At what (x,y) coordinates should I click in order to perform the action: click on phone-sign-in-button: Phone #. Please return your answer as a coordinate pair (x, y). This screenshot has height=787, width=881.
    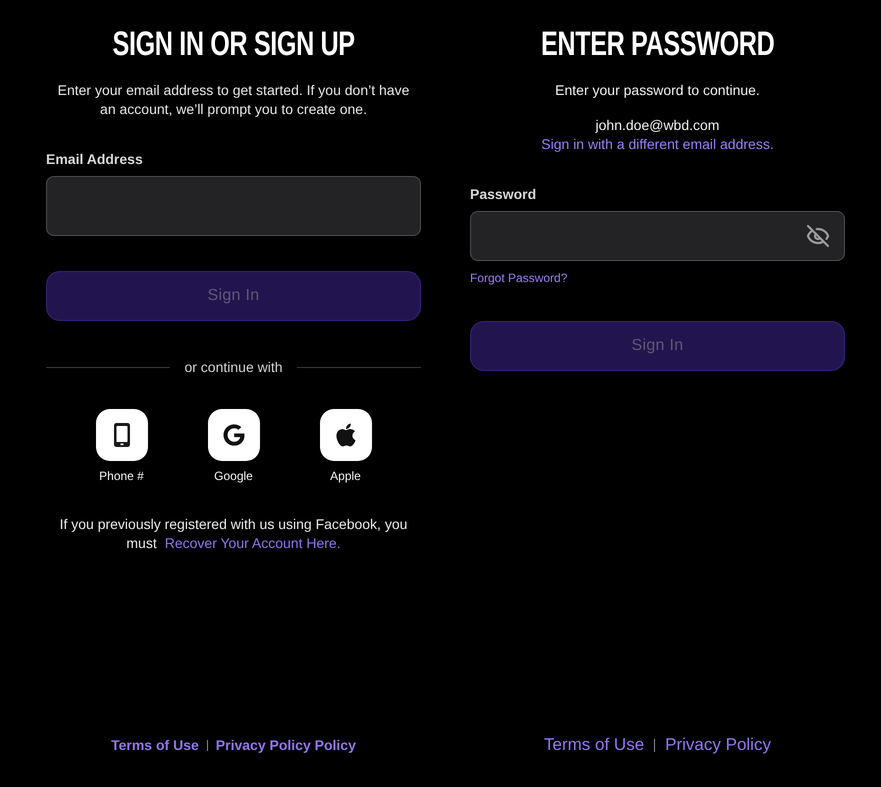
    Looking at the image, I should click on (122, 446).